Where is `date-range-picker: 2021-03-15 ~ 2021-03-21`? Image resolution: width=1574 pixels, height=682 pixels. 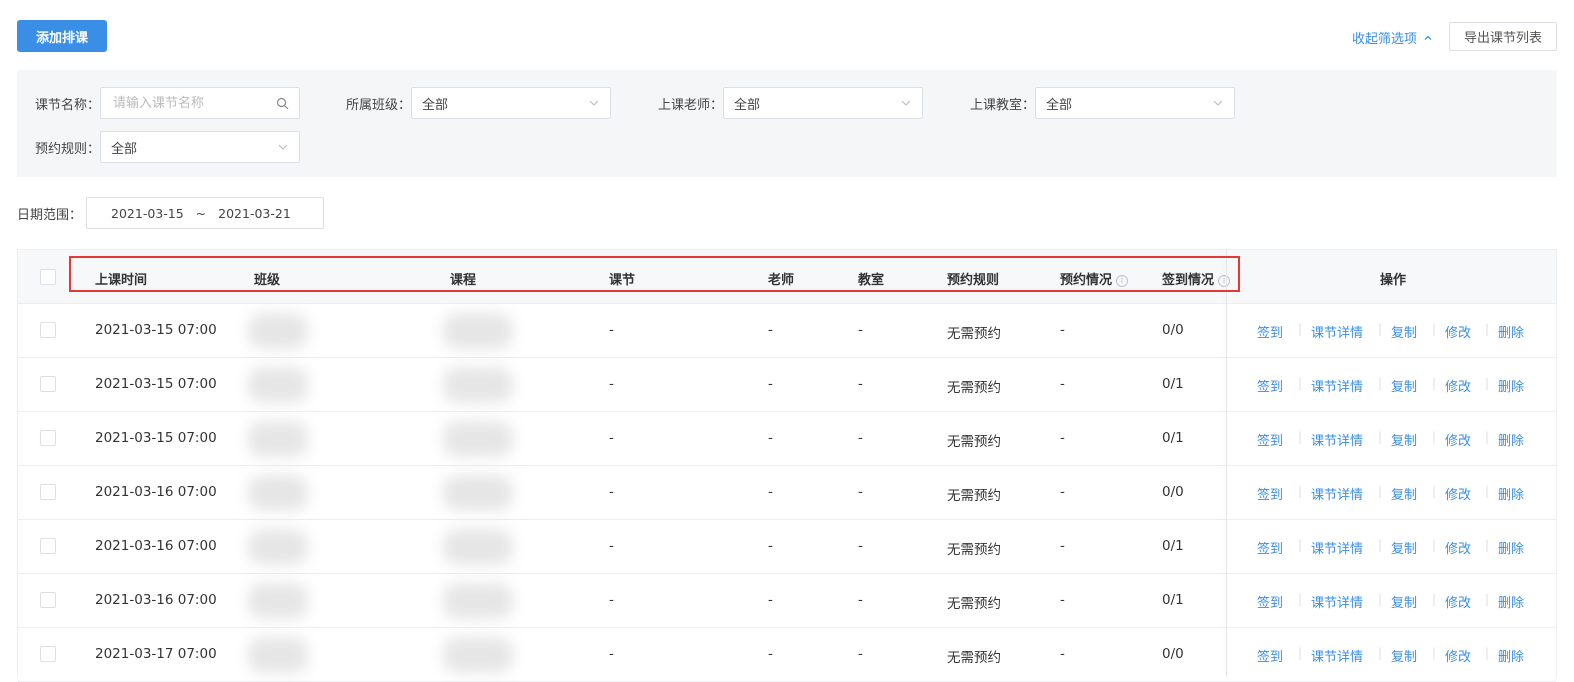
date-range-picker: 2021-03-15 ~ 2021-03-21 is located at coordinates (205, 213).